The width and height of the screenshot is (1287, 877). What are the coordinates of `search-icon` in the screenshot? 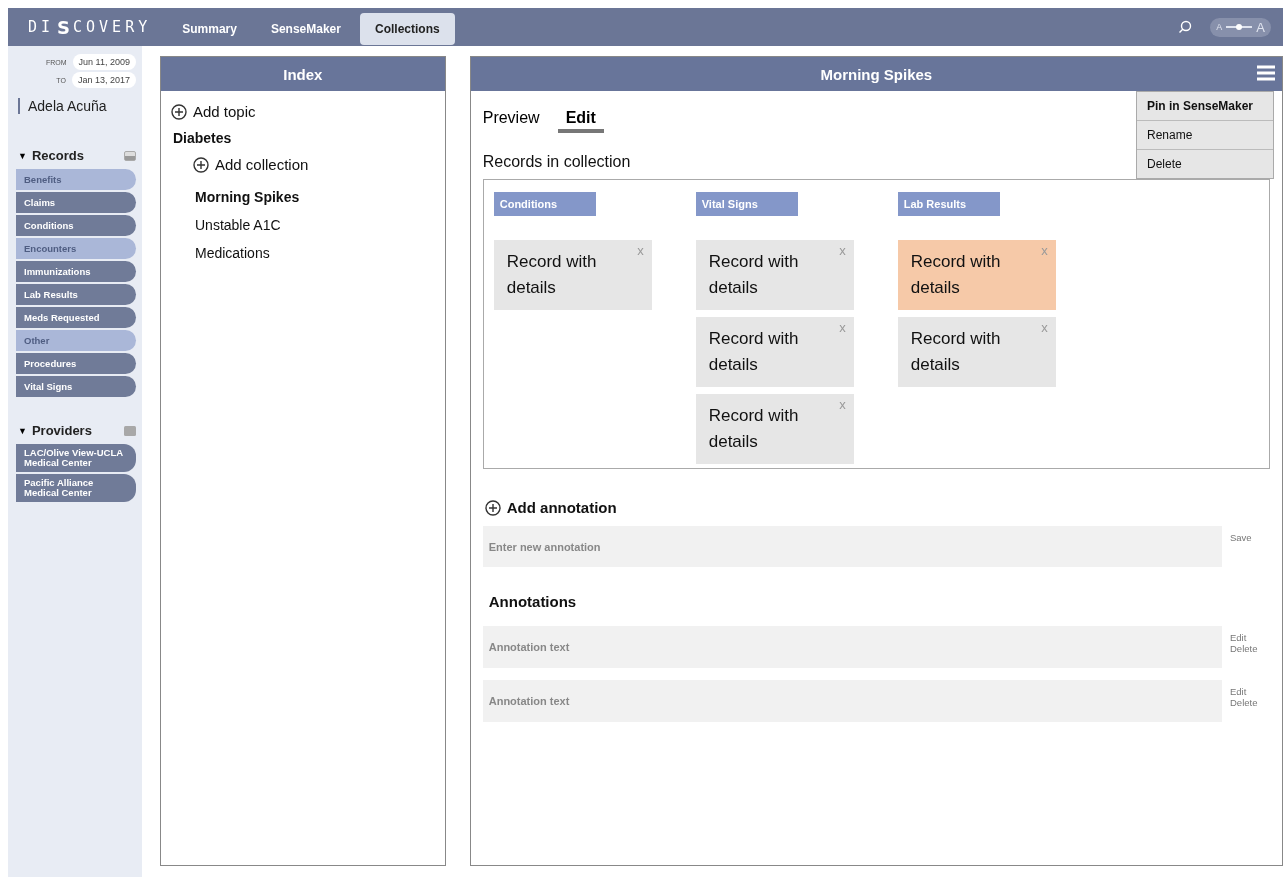 It's located at (1185, 27).